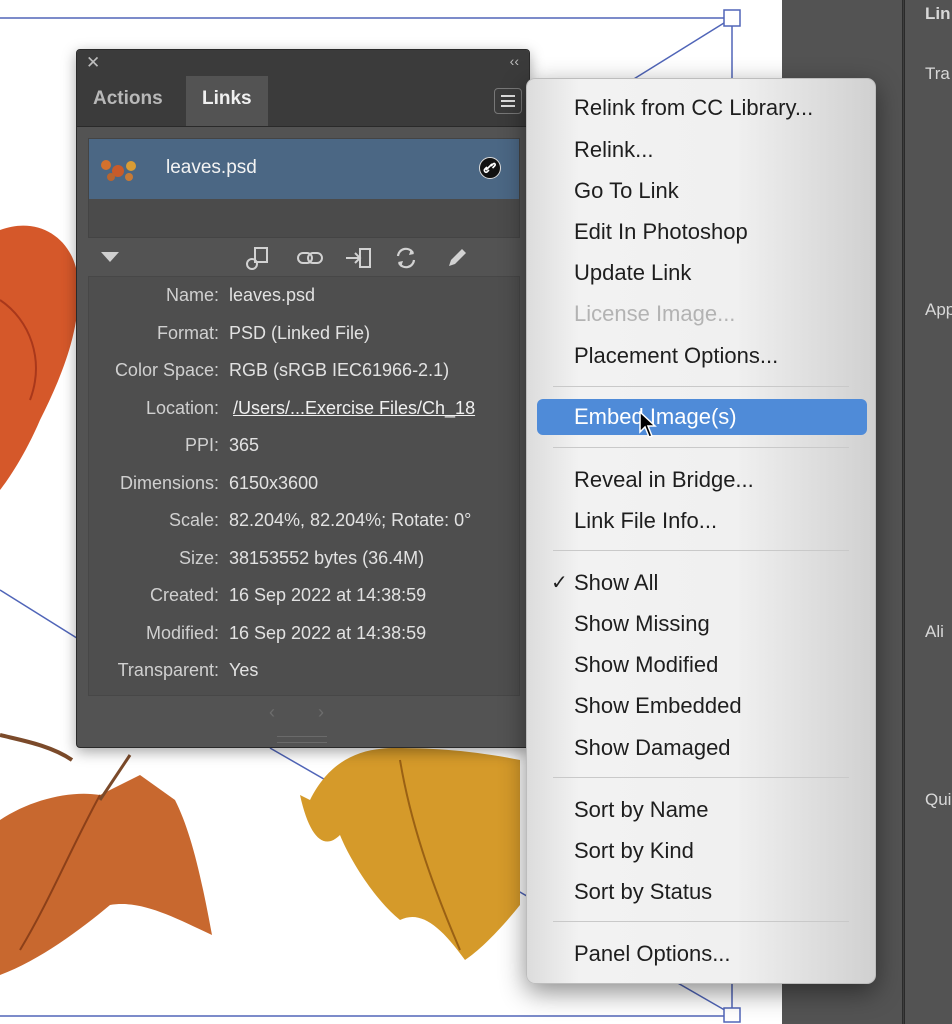 Image resolution: width=952 pixels, height=1024 pixels. What do you see at coordinates (490, 168) in the screenshot?
I see `linked-file-icon` at bounding box center [490, 168].